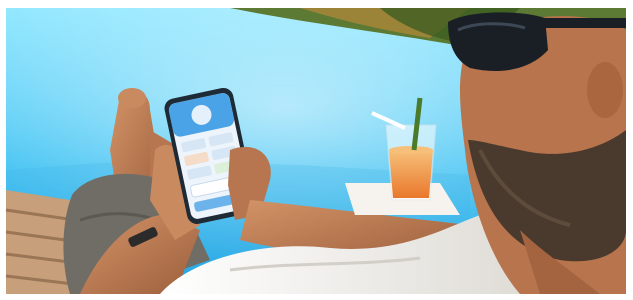  I want to click on ear, so click(605, 90).